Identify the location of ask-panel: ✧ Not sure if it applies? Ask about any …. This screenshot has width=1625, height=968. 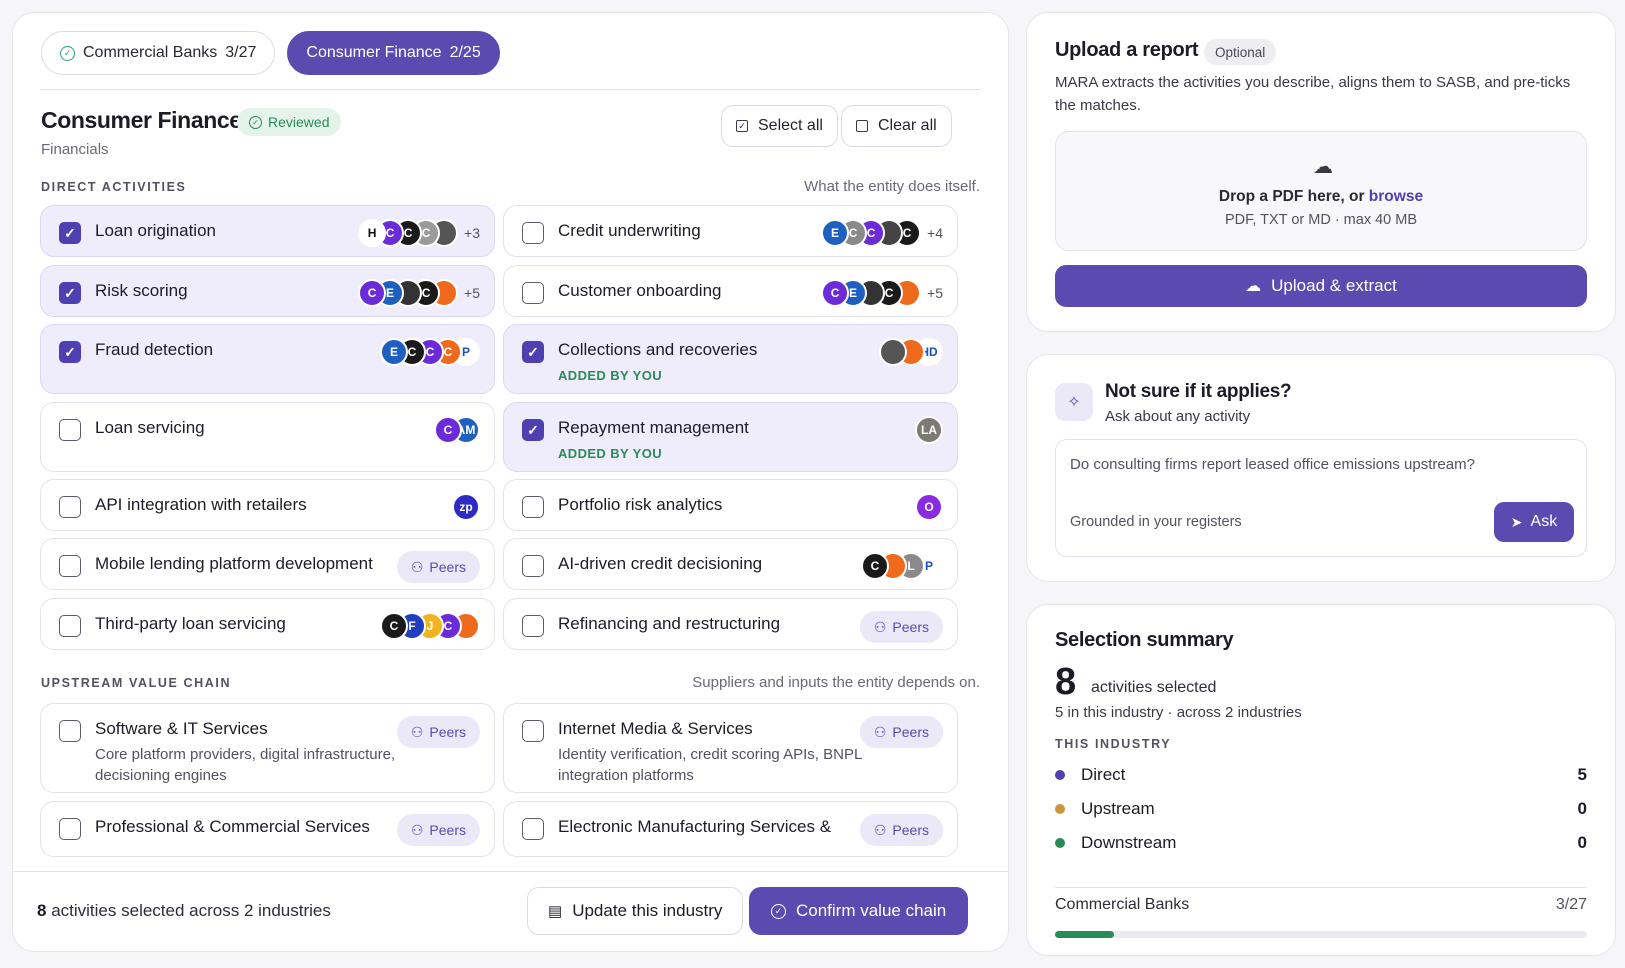
(1321, 468).